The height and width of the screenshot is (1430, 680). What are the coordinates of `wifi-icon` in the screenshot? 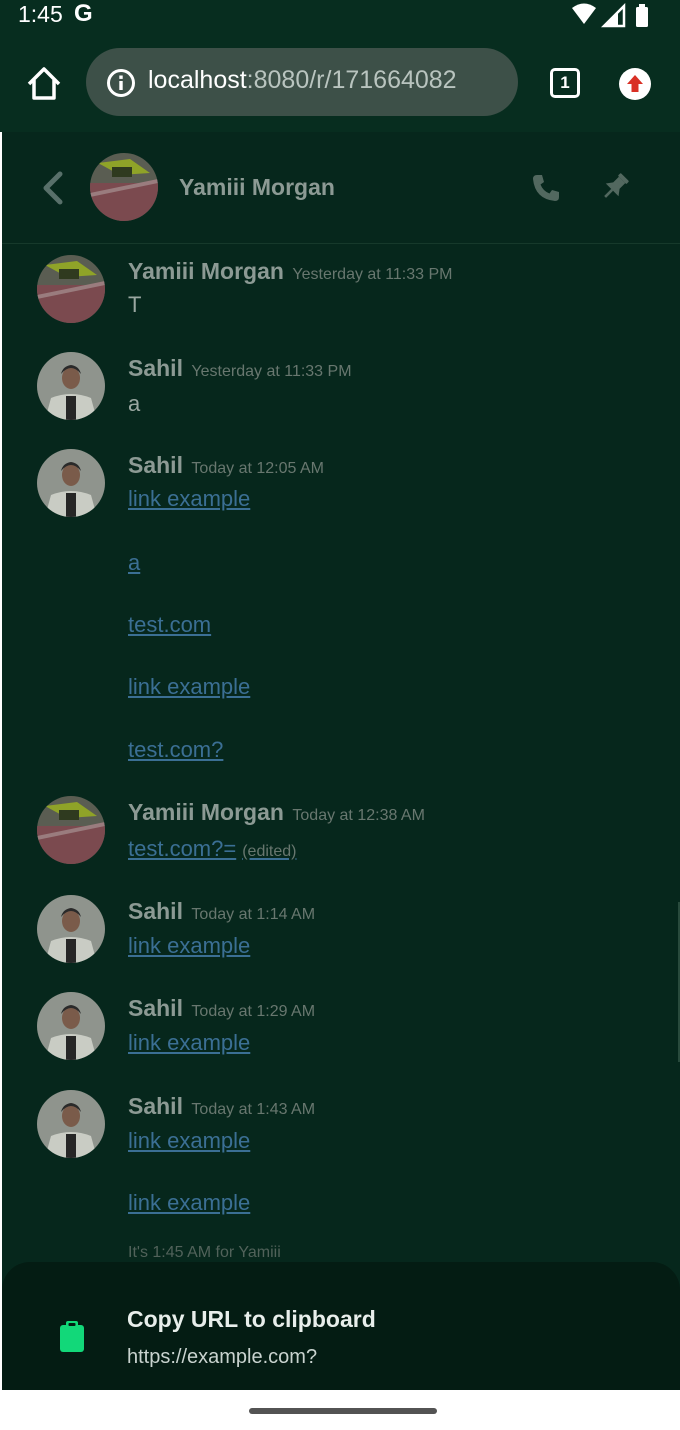 It's located at (584, 13).